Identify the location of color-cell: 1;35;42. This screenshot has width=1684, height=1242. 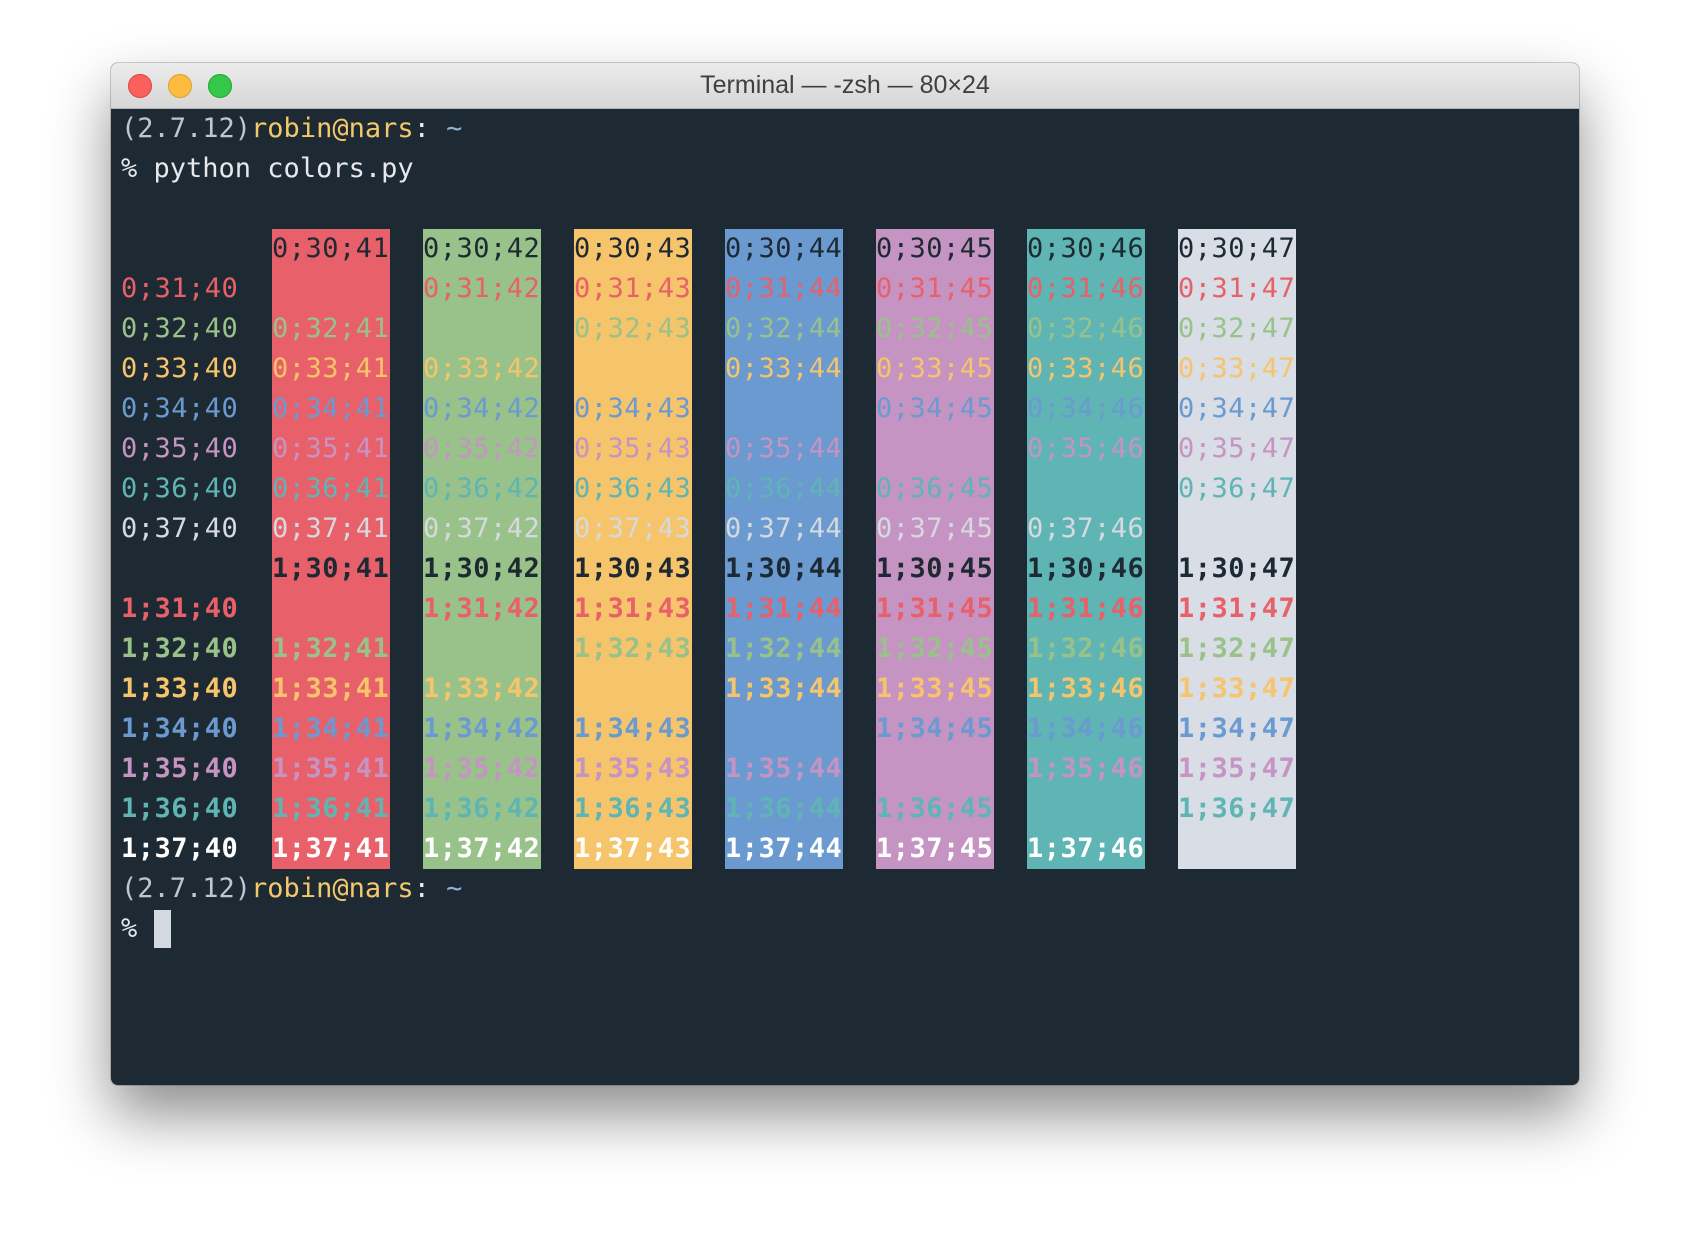
(482, 768).